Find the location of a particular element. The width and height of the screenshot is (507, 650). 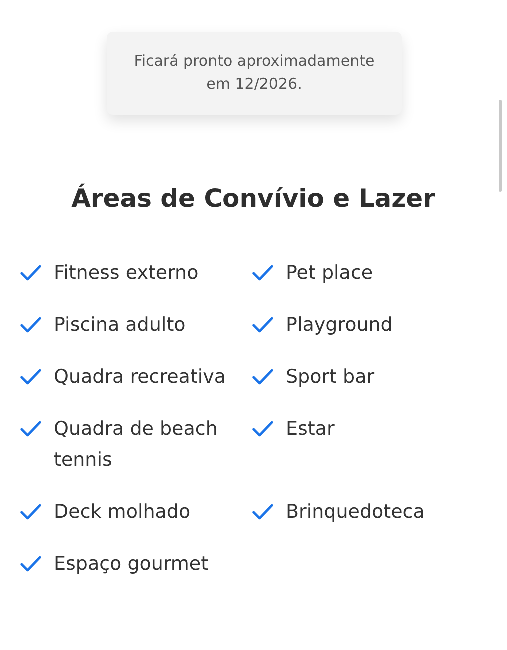

amenity-label: Espaço gourmet is located at coordinates (131, 564).